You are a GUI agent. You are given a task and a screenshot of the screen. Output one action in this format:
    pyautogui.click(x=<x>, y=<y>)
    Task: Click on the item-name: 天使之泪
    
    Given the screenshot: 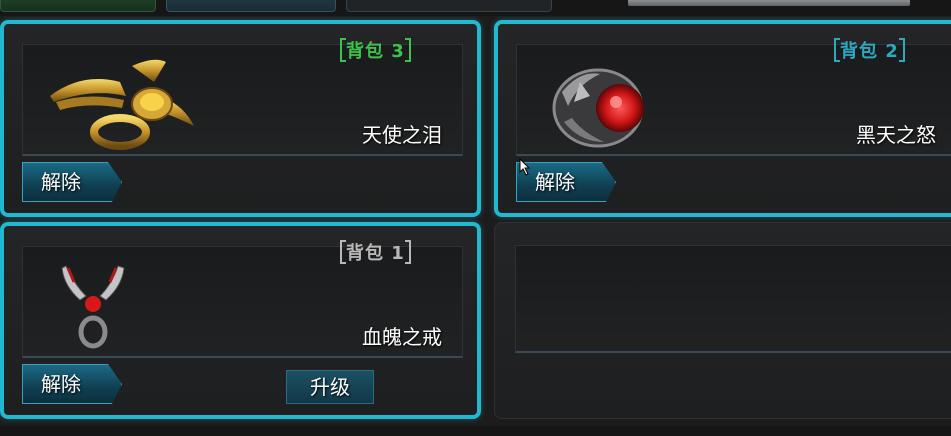 What is the action you would take?
    pyautogui.click(x=402, y=135)
    